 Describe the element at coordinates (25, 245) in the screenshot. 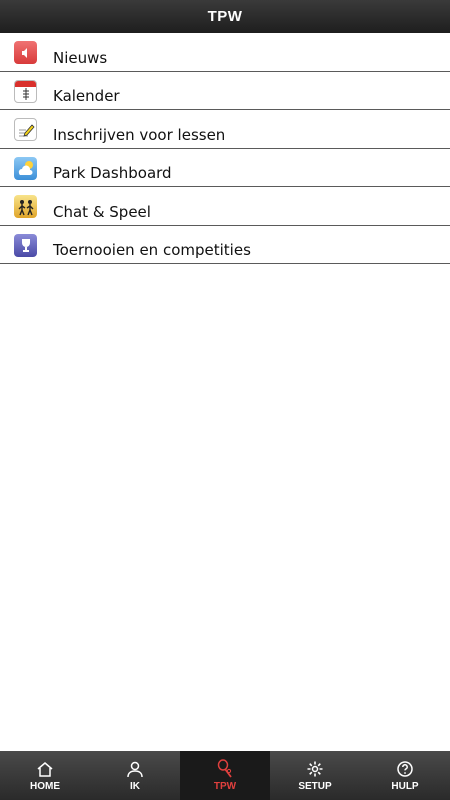

I see `trophy-icon` at that location.